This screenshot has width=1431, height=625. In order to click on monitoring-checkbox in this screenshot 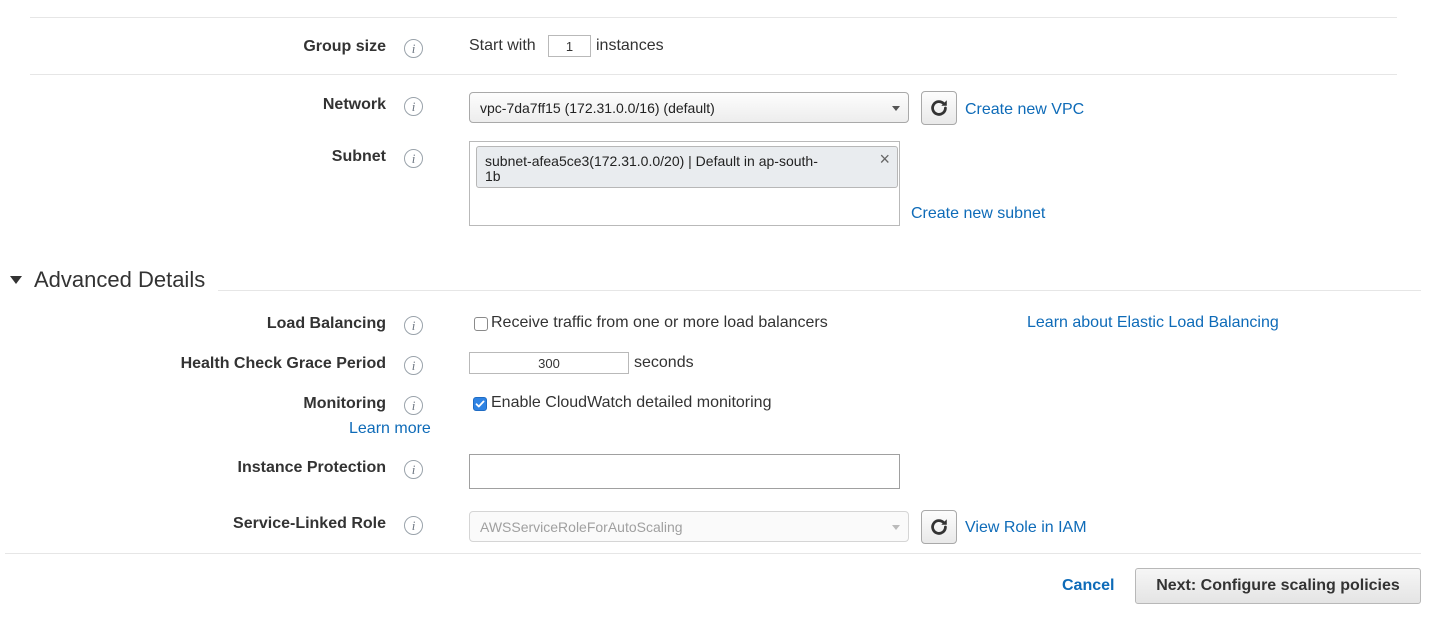, I will do `click(480, 404)`.